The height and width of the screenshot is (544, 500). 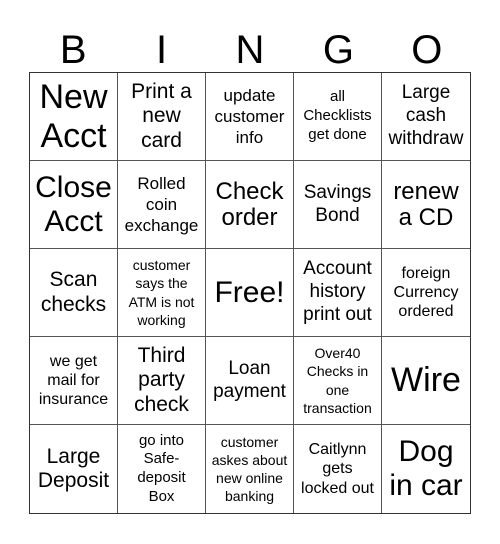 I want to click on cell-text: customer says the ATM is not working, so click(x=161, y=292).